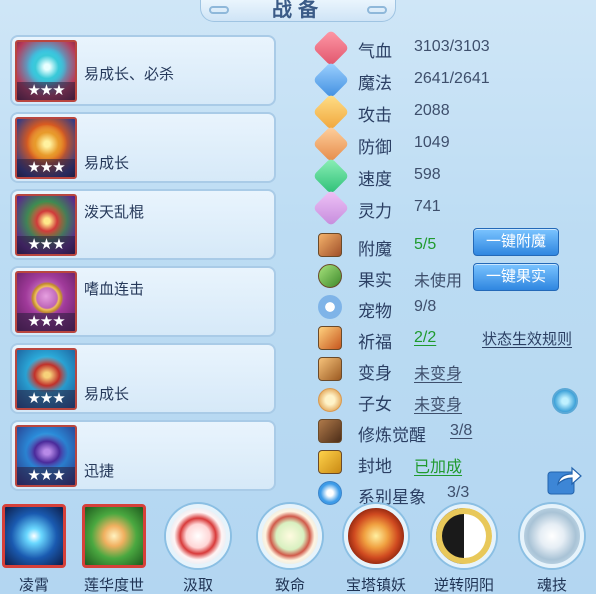  Describe the element at coordinates (198, 536) in the screenshot. I see `red-blade-icon` at that location.